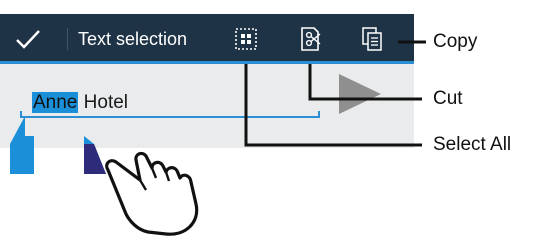 This screenshot has width=541, height=240. What do you see at coordinates (472, 144) in the screenshot?
I see `select-all-callout-label: Select All` at bounding box center [472, 144].